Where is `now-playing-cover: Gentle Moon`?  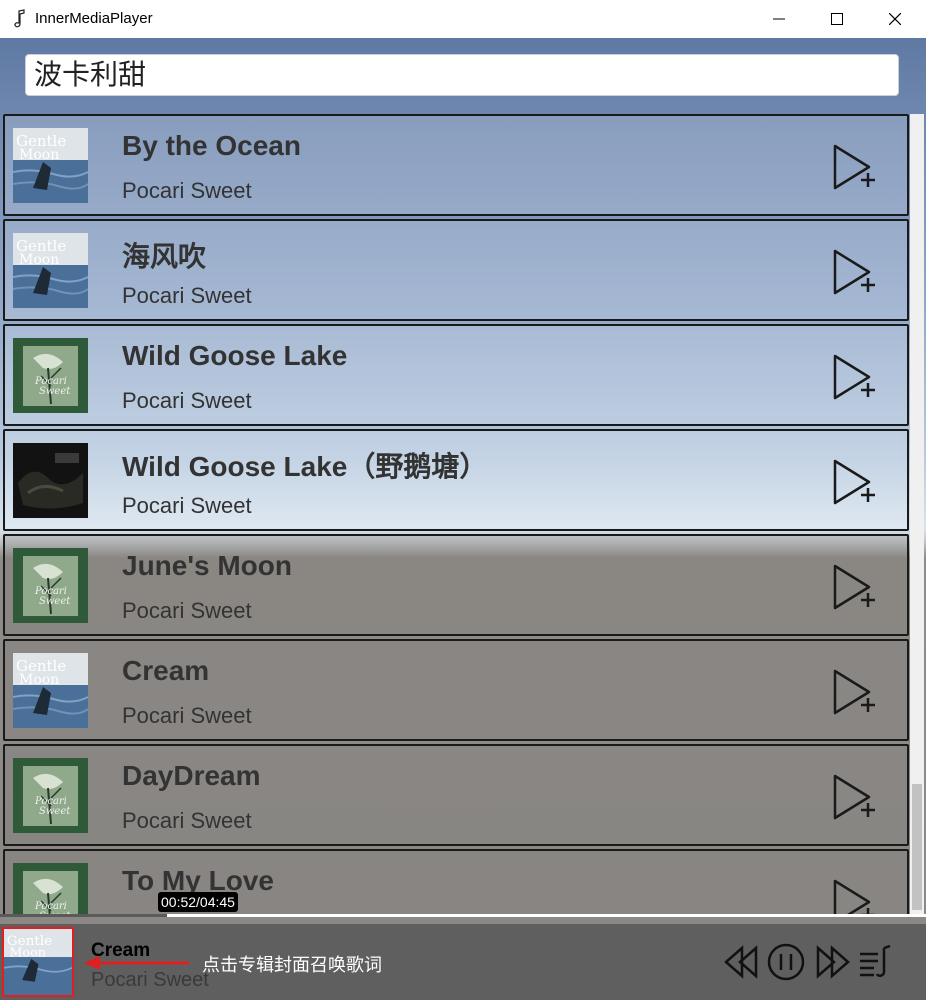 now-playing-cover: Gentle Moon is located at coordinates (38, 962).